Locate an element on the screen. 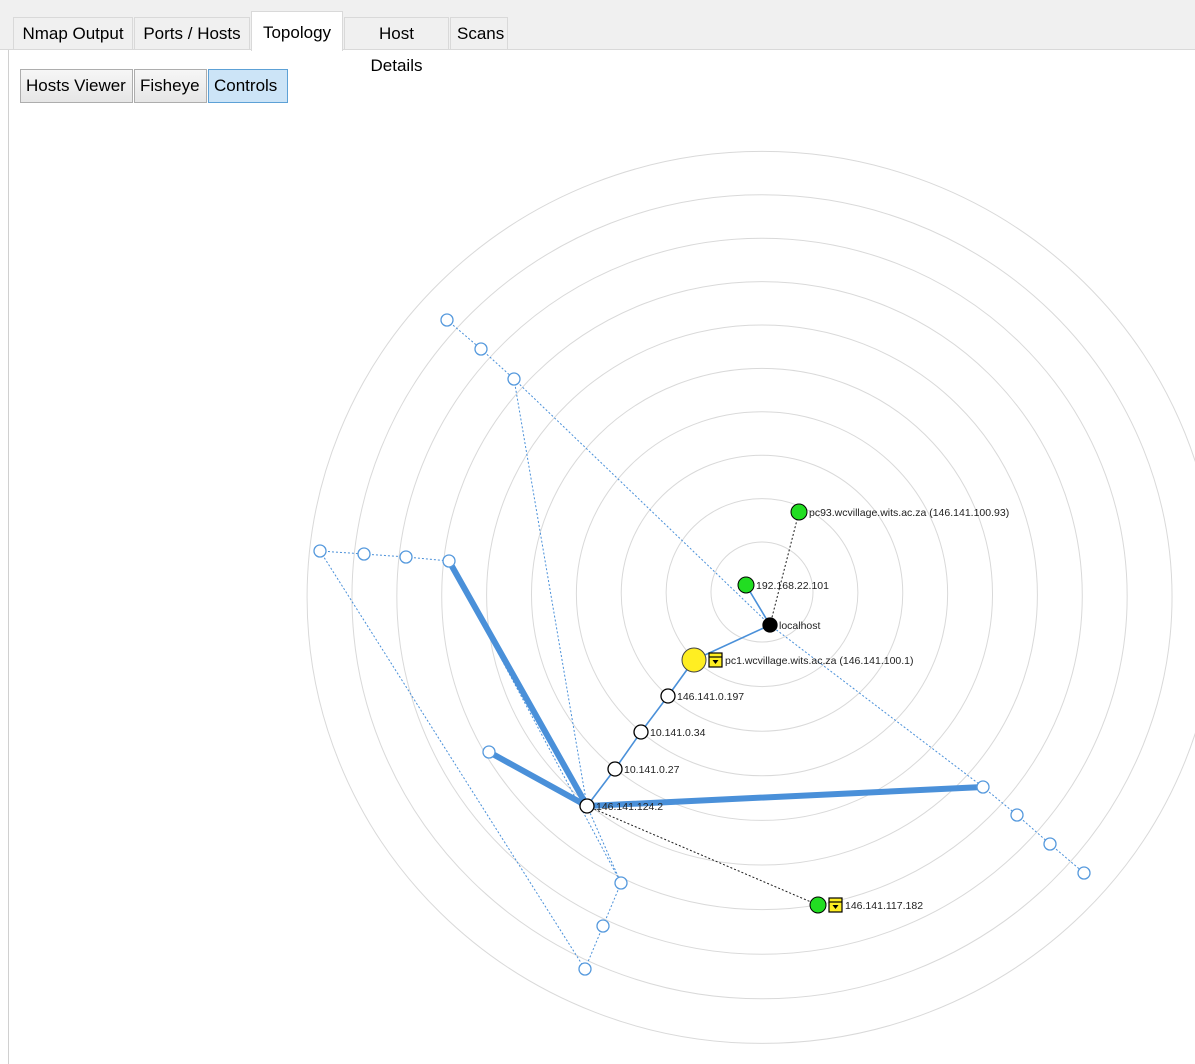 Image resolution: width=1195 pixels, height=1064 pixels. host-node-h027 is located at coordinates (615, 769).